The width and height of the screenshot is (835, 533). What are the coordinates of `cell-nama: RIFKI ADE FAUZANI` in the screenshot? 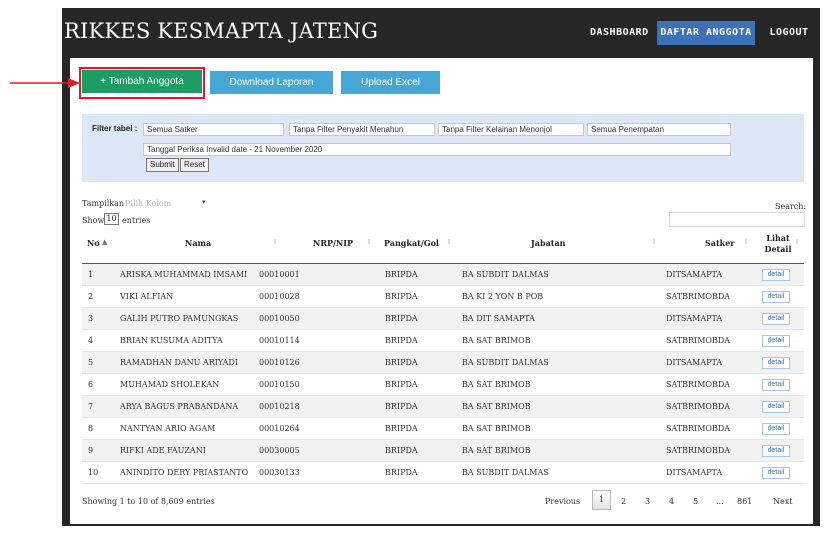 It's located at (163, 450).